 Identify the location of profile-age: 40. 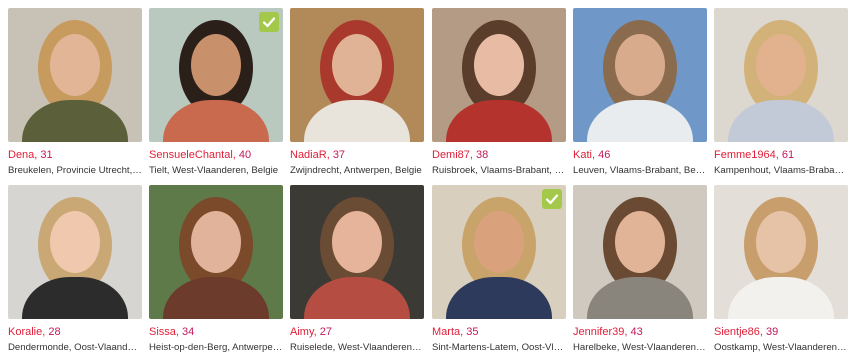
(245, 155).